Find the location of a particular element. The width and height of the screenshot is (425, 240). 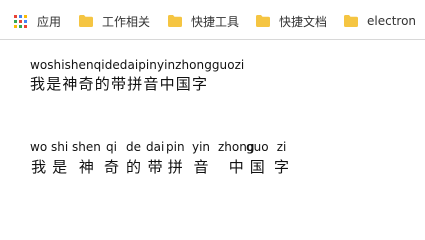

bookmark-label: electron is located at coordinates (392, 21).